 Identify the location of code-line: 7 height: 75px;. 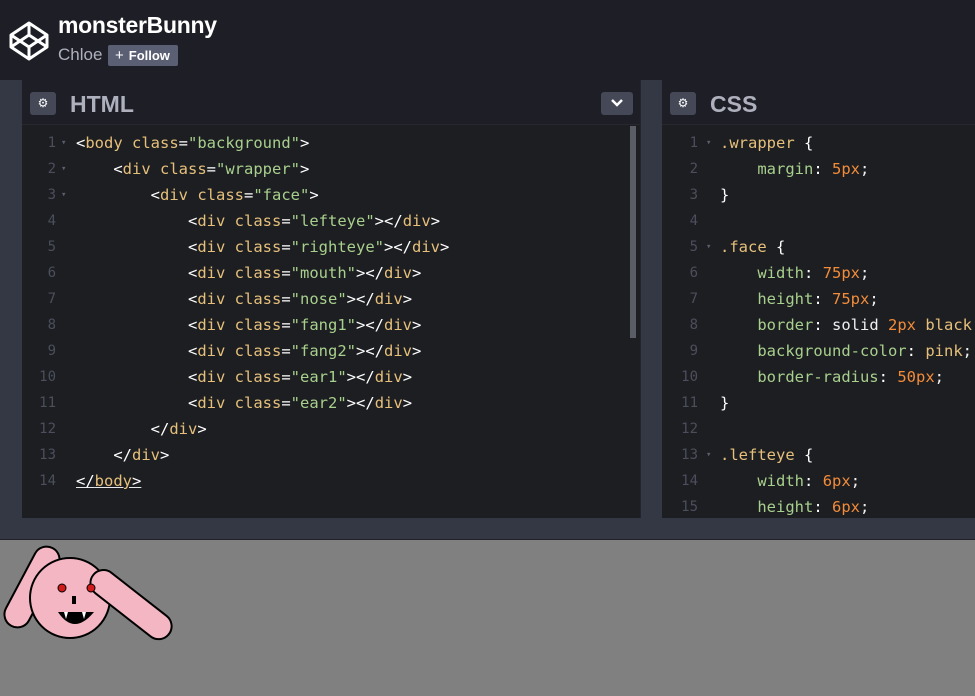
(818, 299).